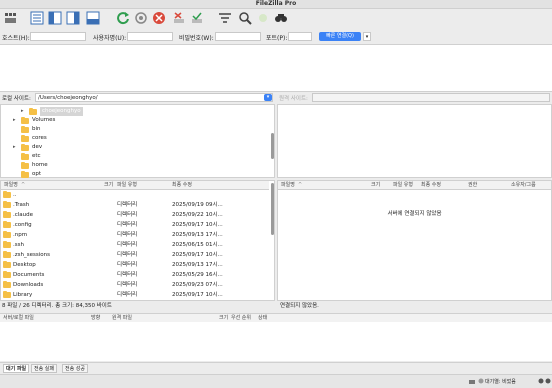  Describe the element at coordinates (20, 235) in the screenshot. I see `file-name: .npm` at that location.